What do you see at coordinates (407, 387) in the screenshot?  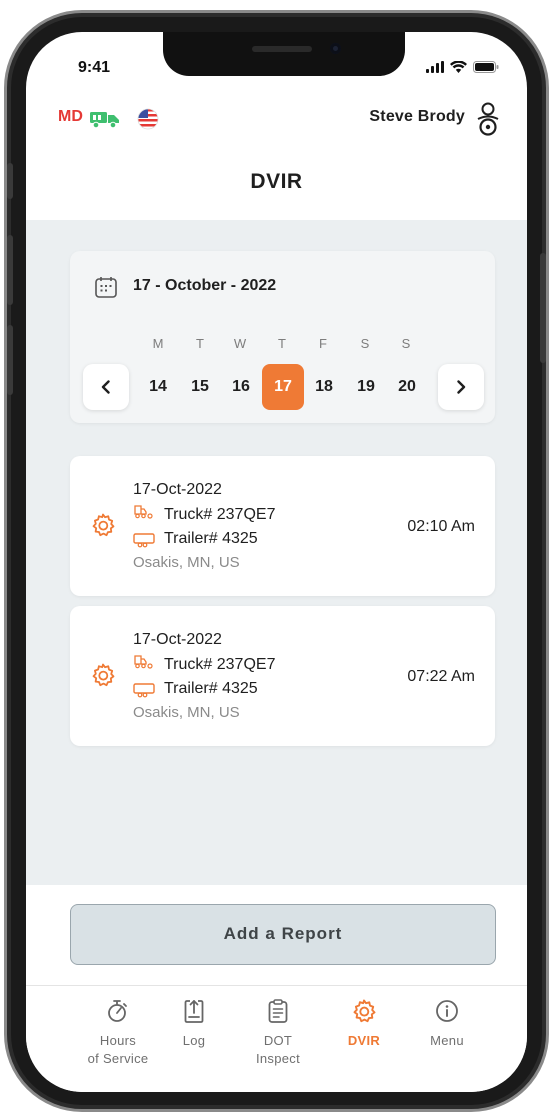 I see `day-cell: 20` at bounding box center [407, 387].